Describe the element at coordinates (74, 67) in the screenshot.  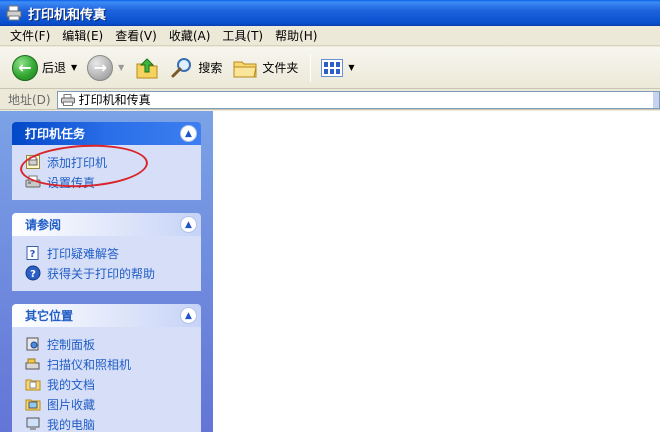
I see `back-dropdown-icon: ▼` at that location.